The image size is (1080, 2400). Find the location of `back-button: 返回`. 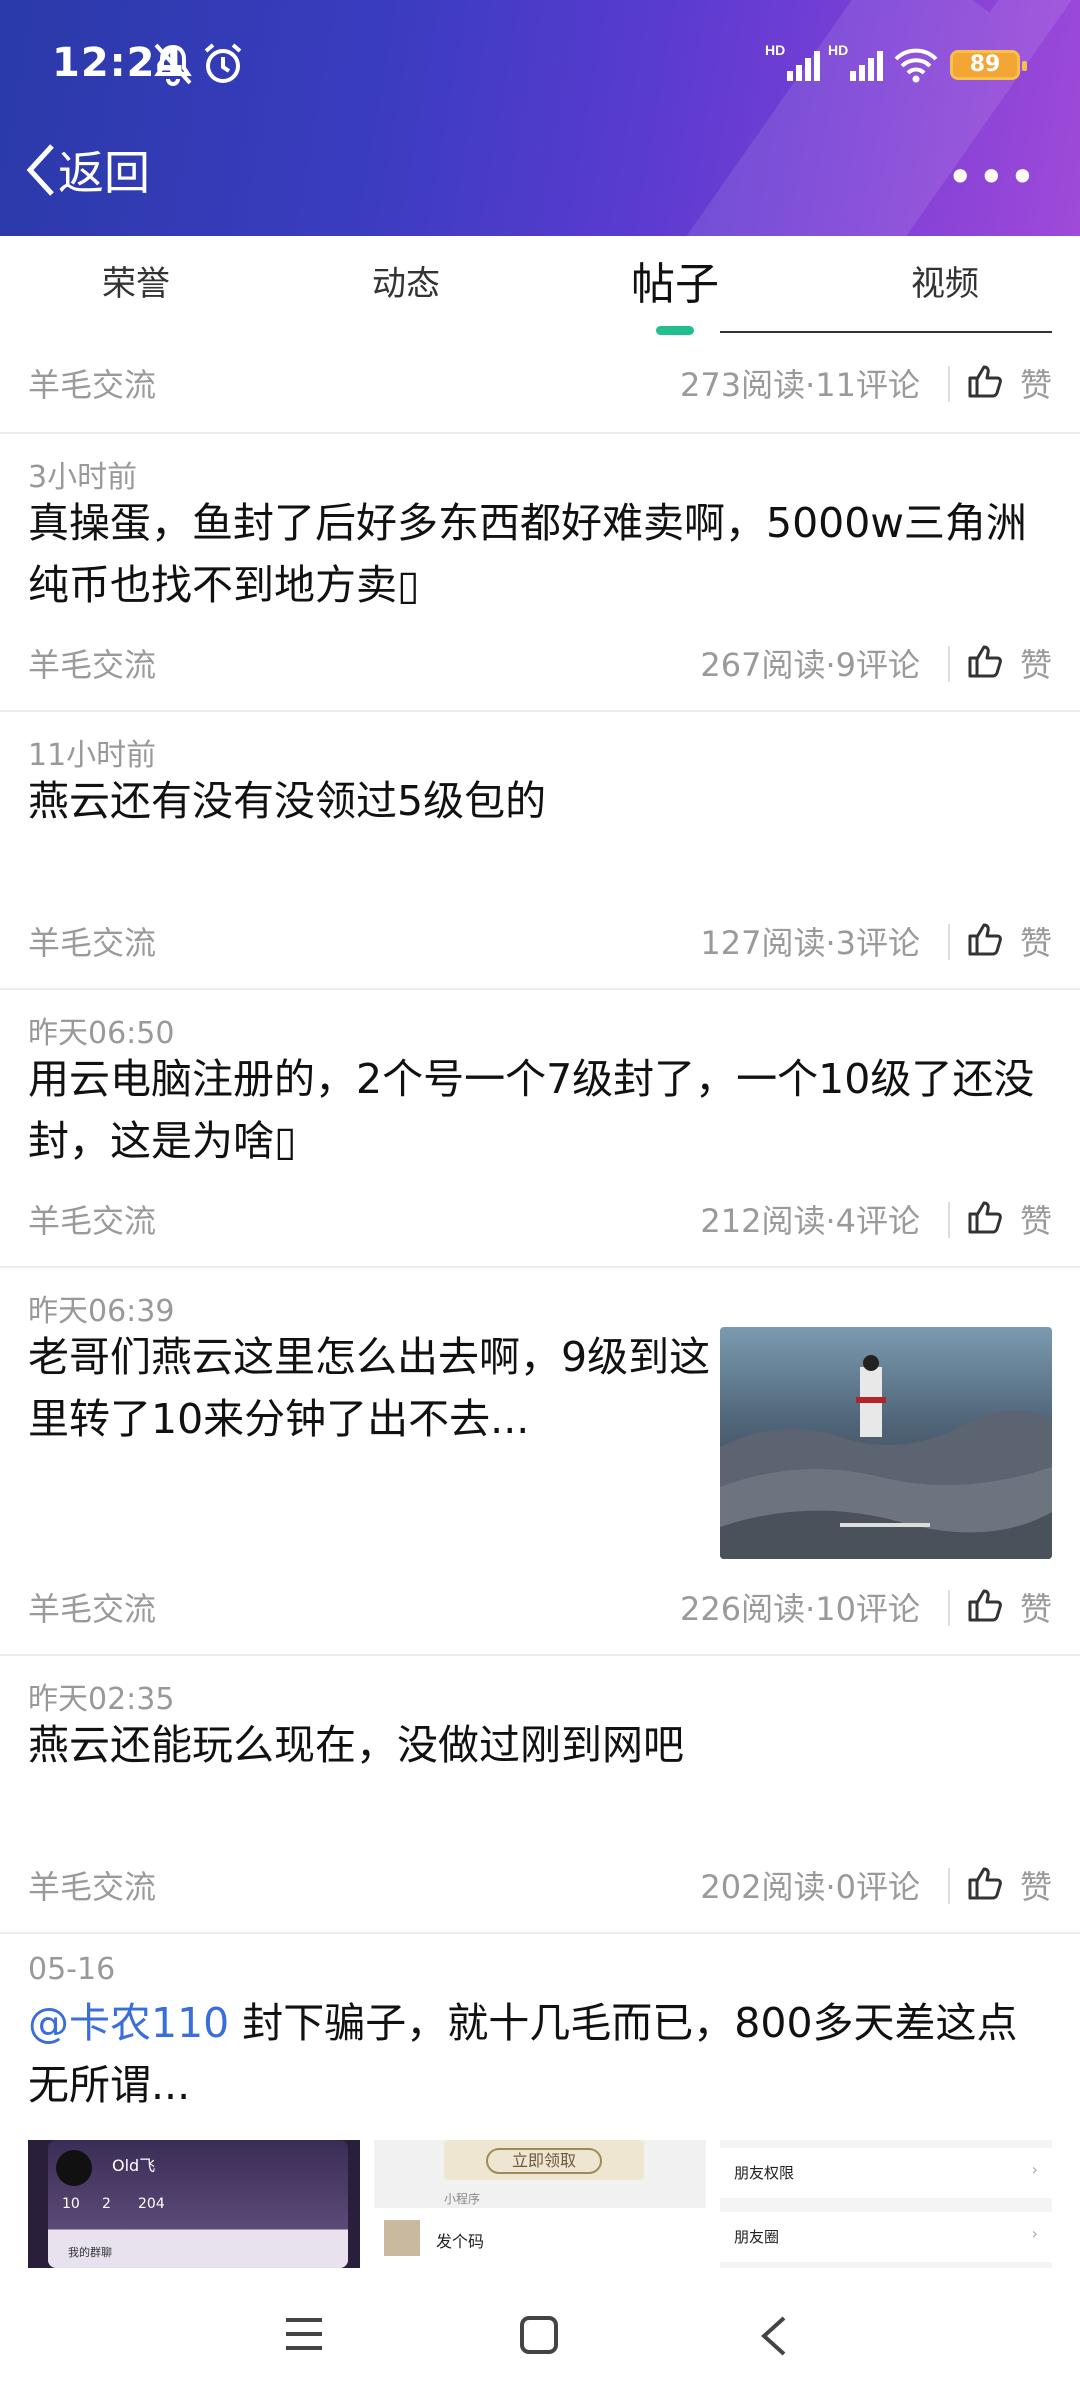

back-button: 返回 is located at coordinates (87, 170).